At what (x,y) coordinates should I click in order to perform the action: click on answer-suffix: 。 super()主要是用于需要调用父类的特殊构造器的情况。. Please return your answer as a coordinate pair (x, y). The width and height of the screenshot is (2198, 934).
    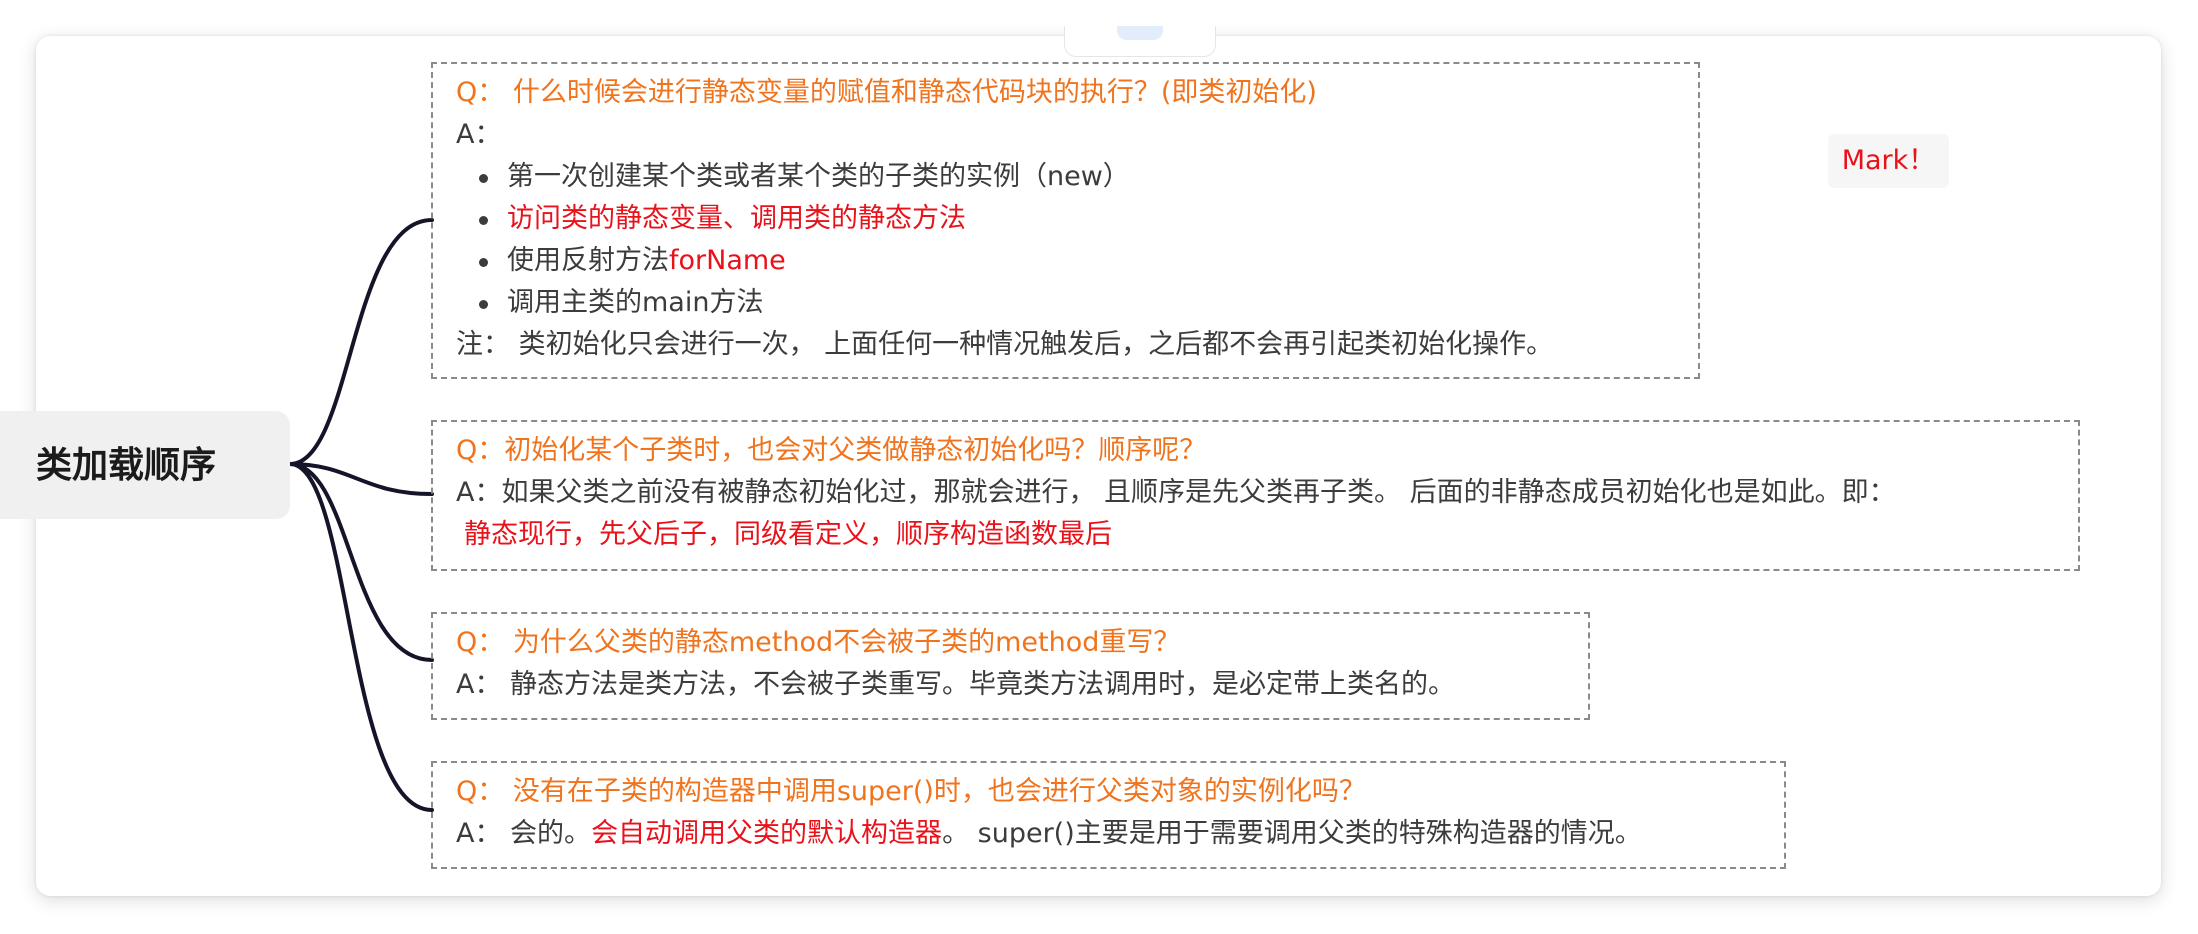
    Looking at the image, I should click on (1292, 833).